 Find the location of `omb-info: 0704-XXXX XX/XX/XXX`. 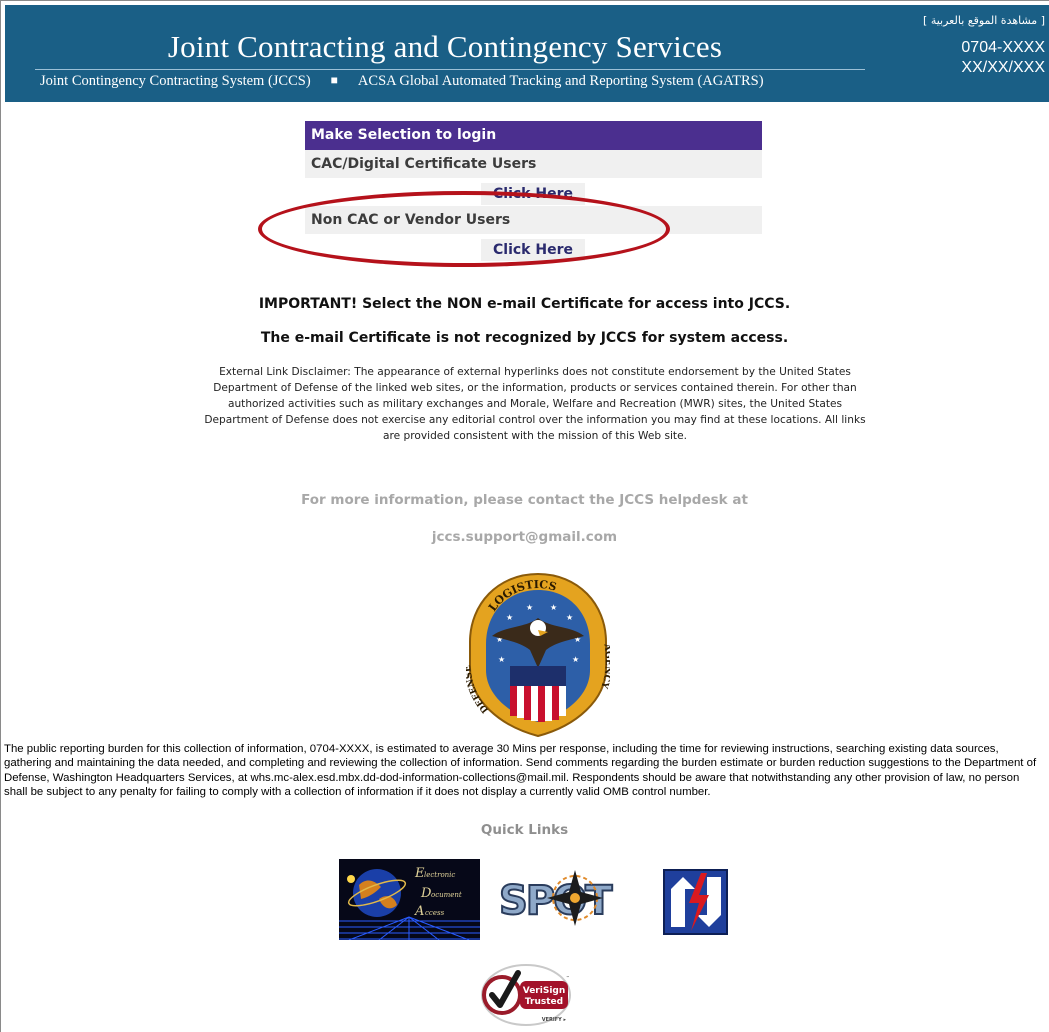

omb-info: 0704-XXXX XX/XX/XXX is located at coordinates (1003, 58).